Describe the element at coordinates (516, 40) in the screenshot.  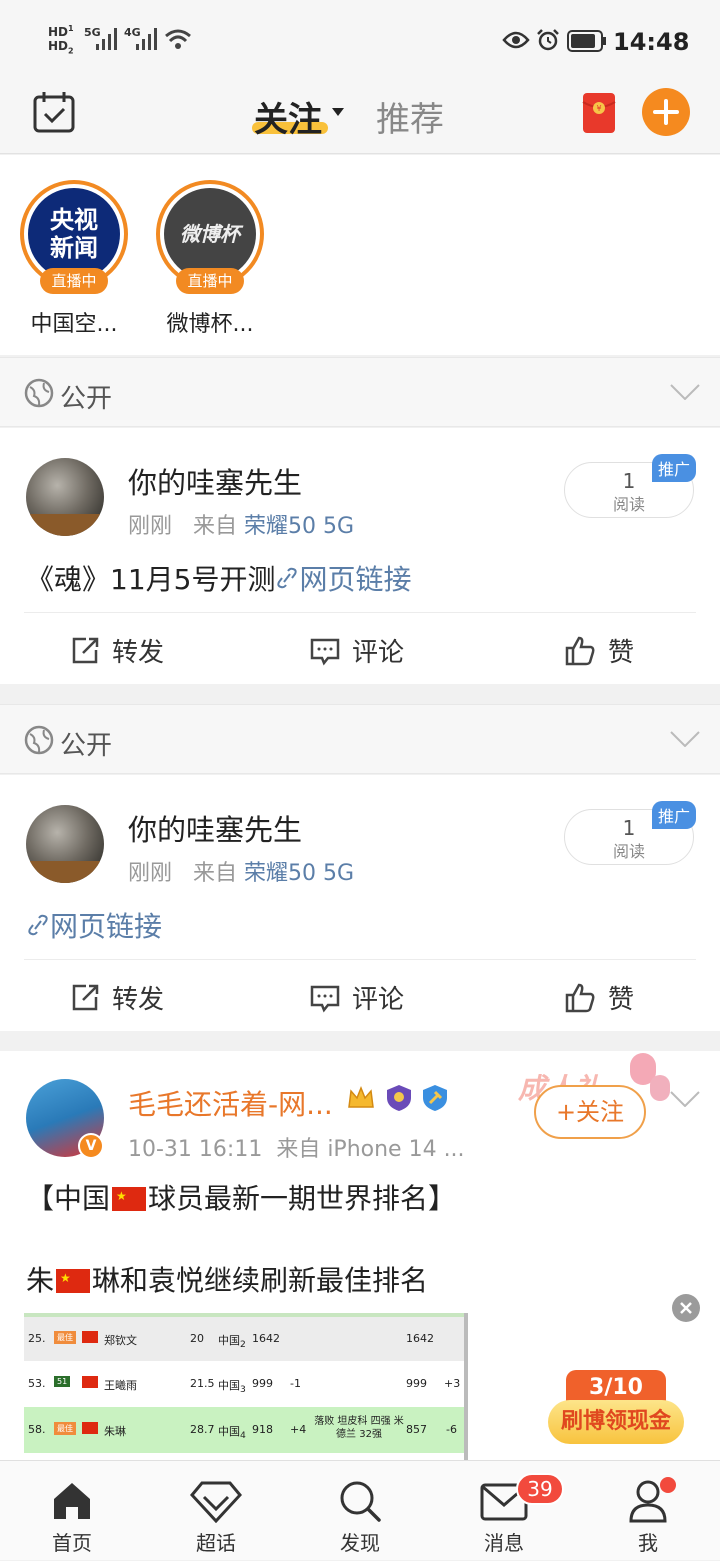
I see `eye-icon` at that location.